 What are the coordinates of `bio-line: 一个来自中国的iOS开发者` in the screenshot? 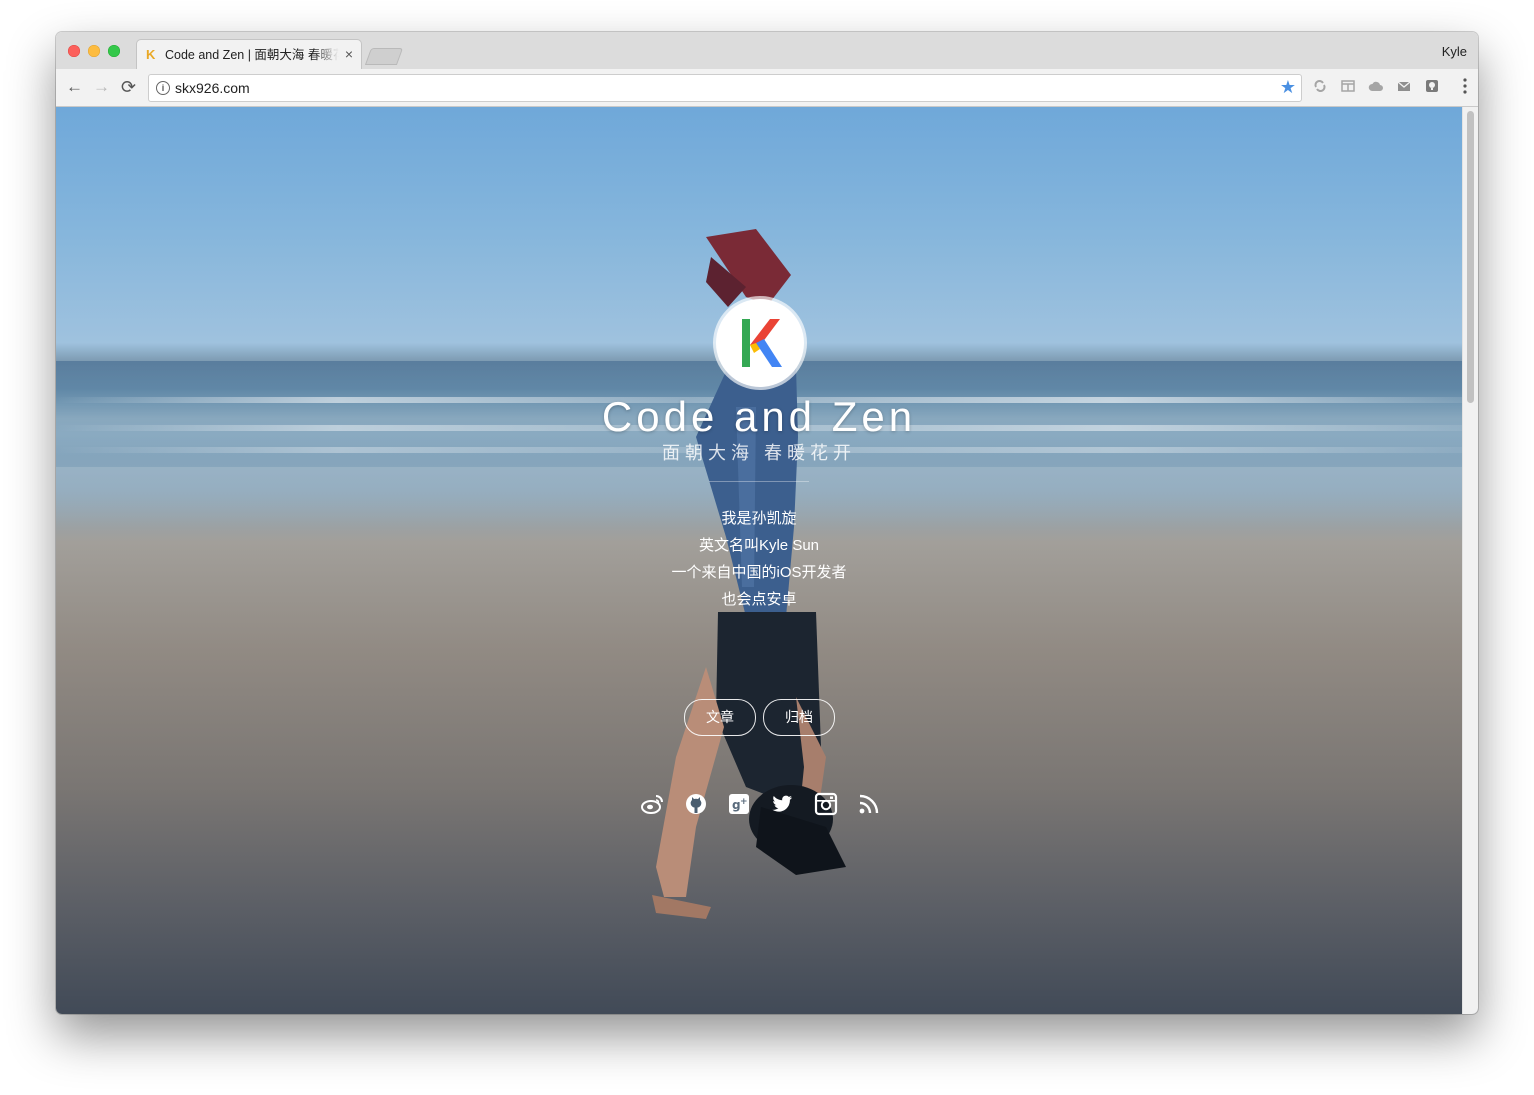 It's located at (759, 572).